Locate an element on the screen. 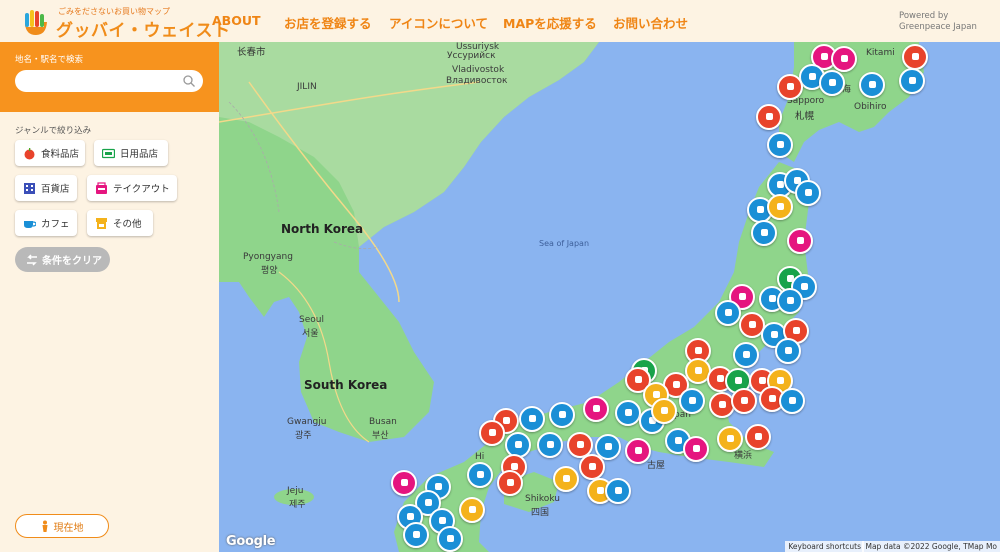  genre-filter-label: ジャンルで絞り込み is located at coordinates (53, 131).